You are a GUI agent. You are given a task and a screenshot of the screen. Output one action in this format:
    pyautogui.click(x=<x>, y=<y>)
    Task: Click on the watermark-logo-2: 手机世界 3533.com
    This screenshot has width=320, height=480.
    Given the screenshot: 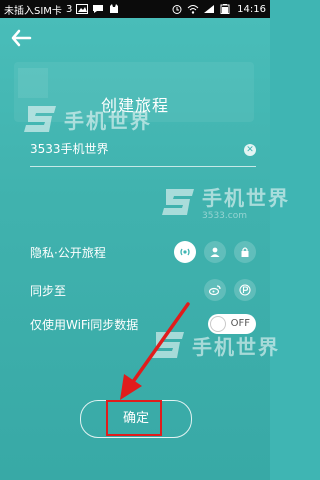 What is the action you would take?
    pyautogui.click(x=225, y=201)
    